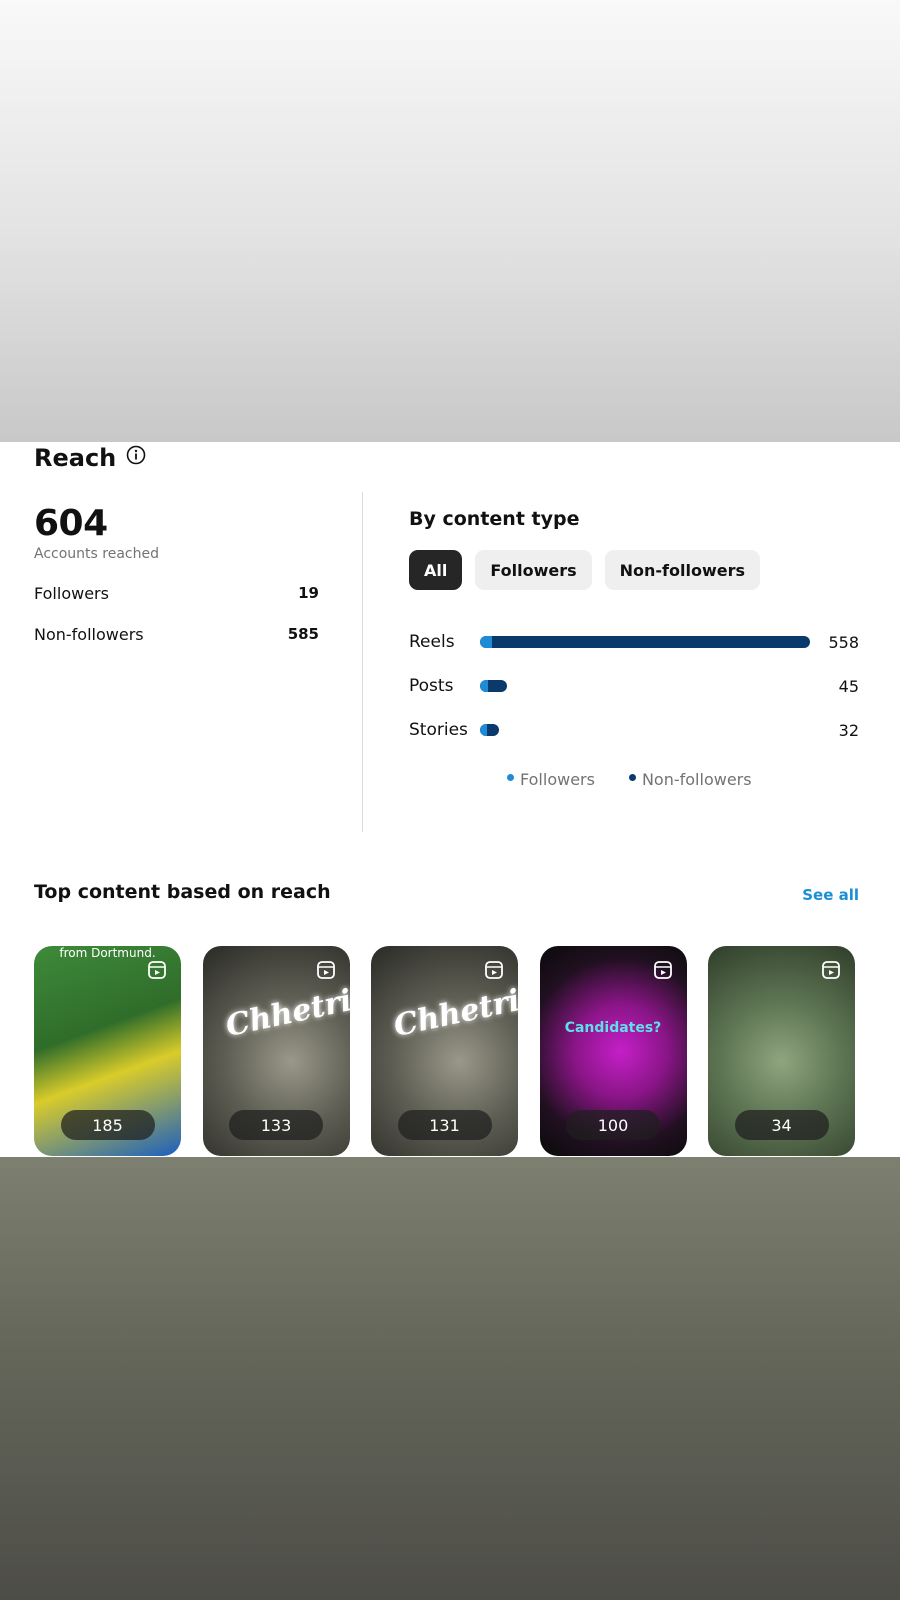 The width and height of the screenshot is (900, 1600). Describe the element at coordinates (494, 519) in the screenshot. I see `content-type-title: By content type` at that location.